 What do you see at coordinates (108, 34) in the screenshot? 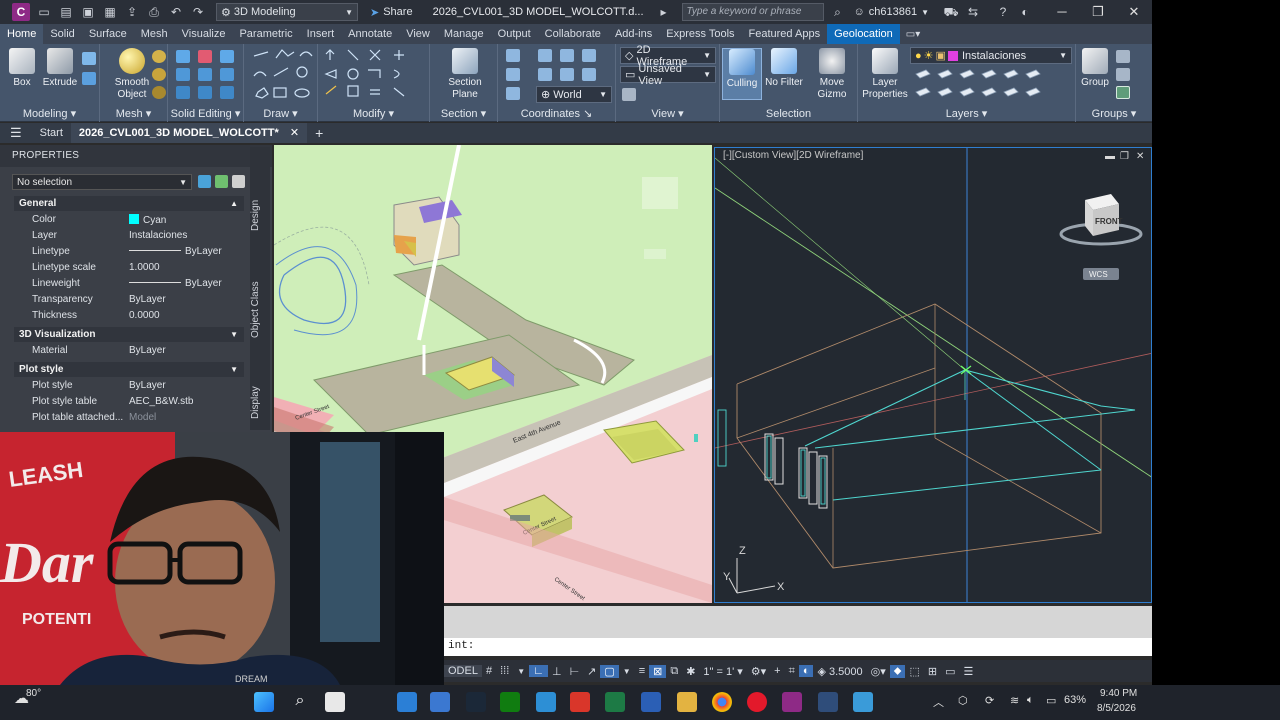
I see `tab-surface: Surface` at bounding box center [108, 34].